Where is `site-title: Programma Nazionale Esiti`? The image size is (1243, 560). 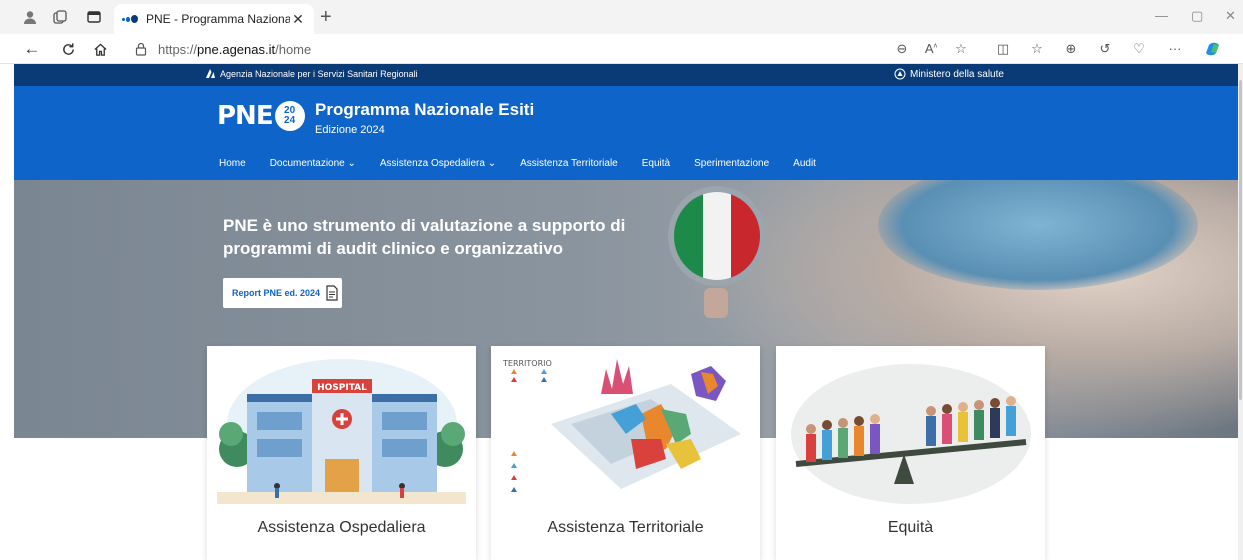
site-title: Programma Nazionale Esiti is located at coordinates (424, 110).